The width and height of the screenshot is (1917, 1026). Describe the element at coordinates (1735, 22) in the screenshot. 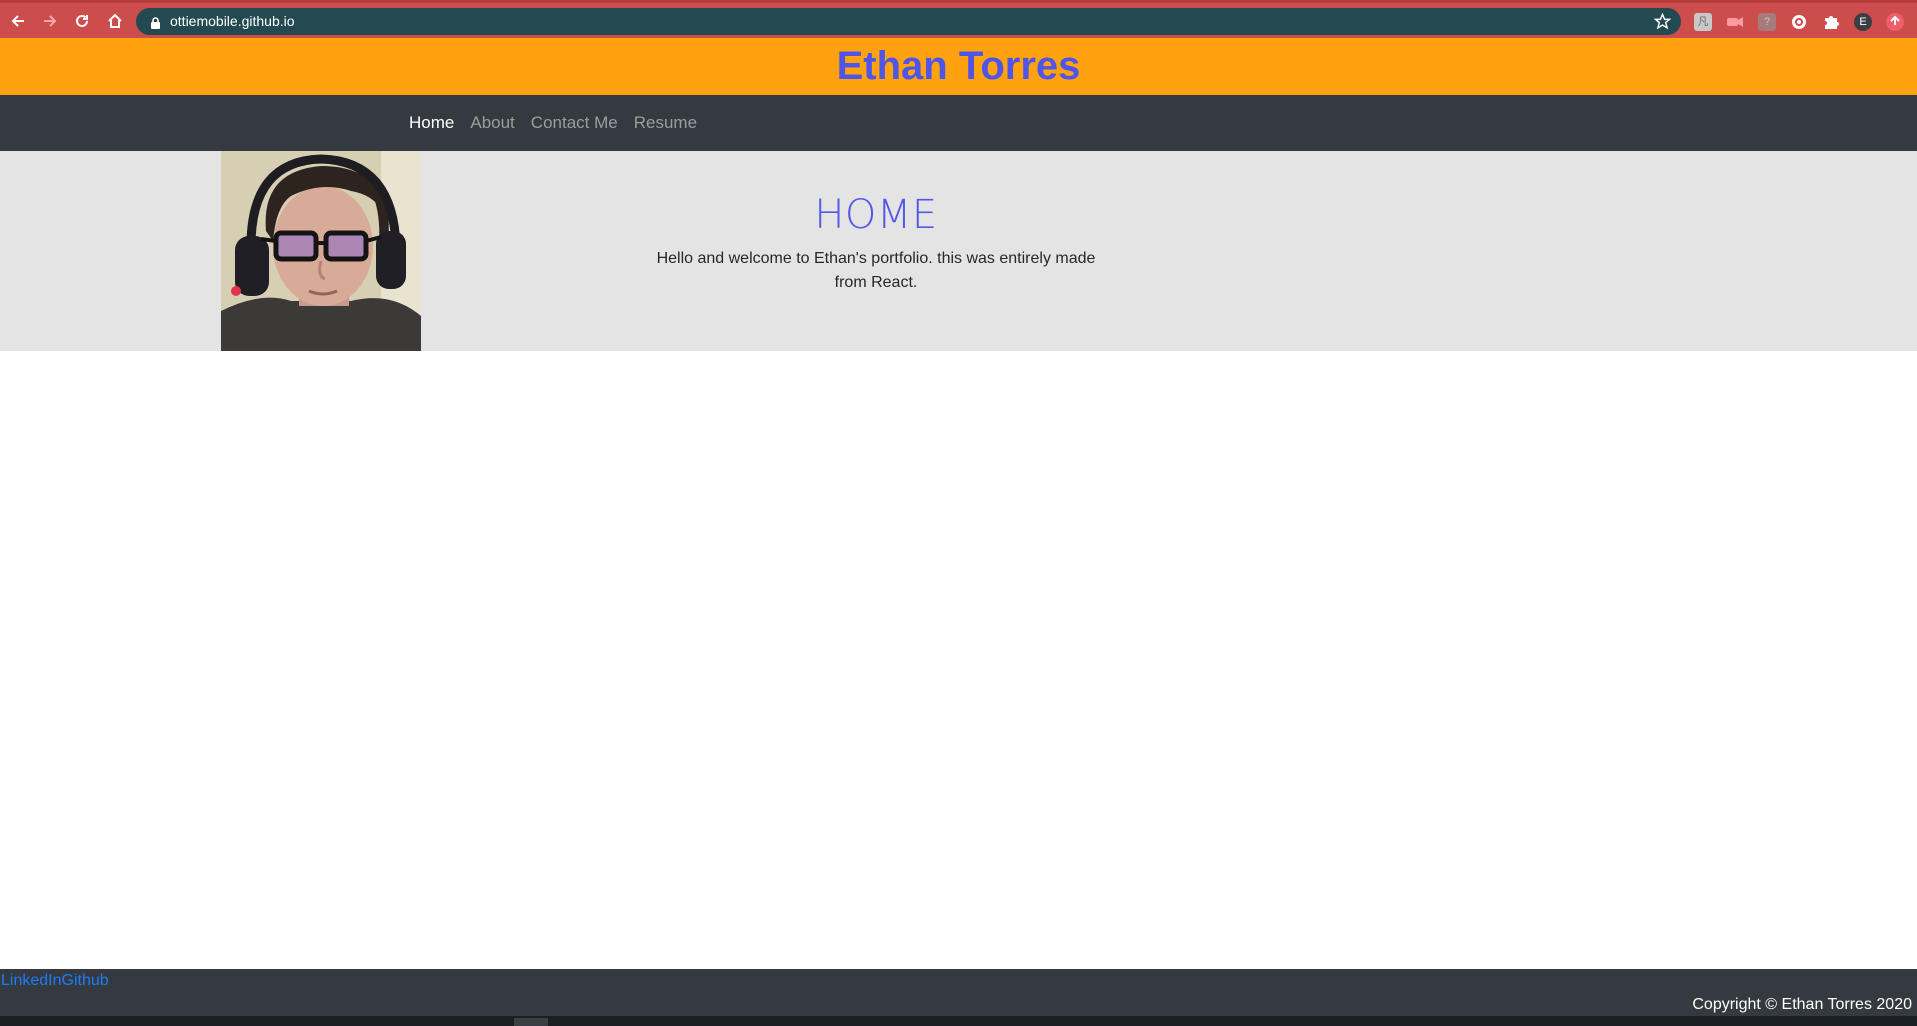

I see `extension-2-icon` at that location.